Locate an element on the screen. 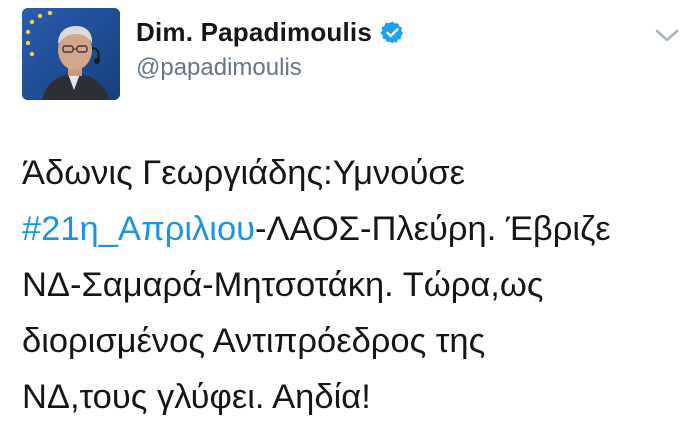 This screenshot has width=700, height=431. user-info: Dim. Papadimoulis @papadimoulis is located at coordinates (270, 47).